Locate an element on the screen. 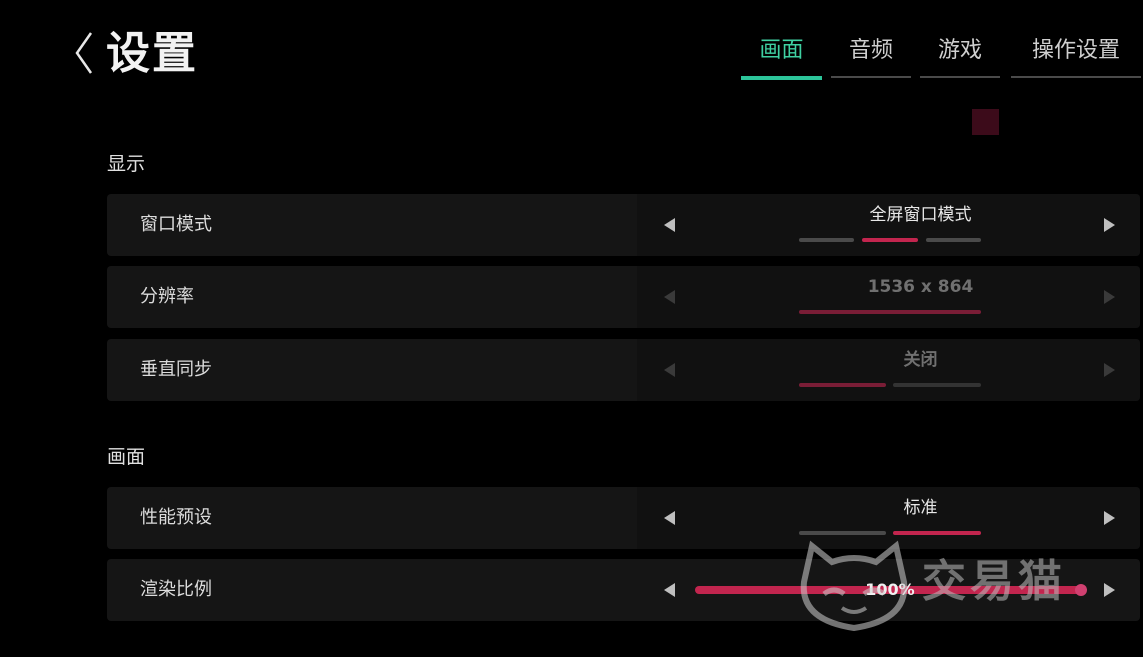 This screenshot has height=657, width=1143. tab-graphics: 画面 is located at coordinates (781, 55).